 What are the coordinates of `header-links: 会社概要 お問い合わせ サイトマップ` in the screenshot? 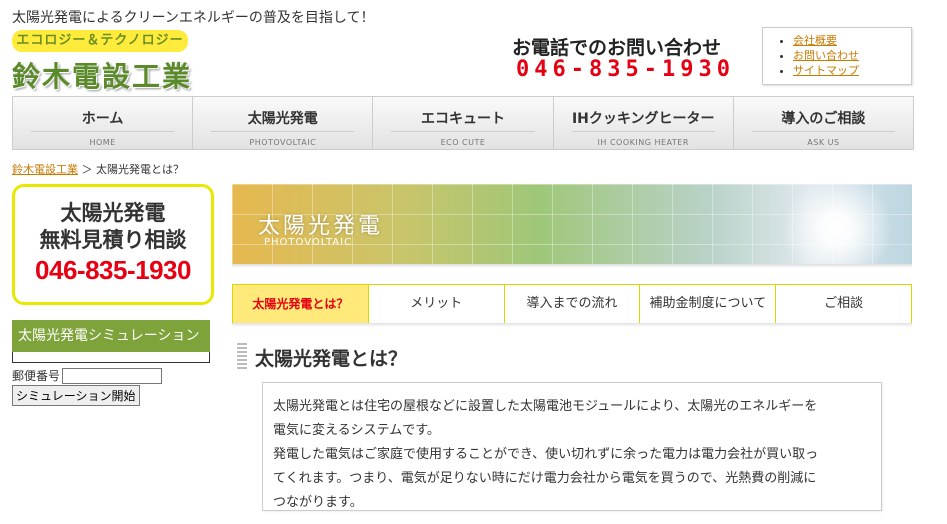 It's located at (837, 56).